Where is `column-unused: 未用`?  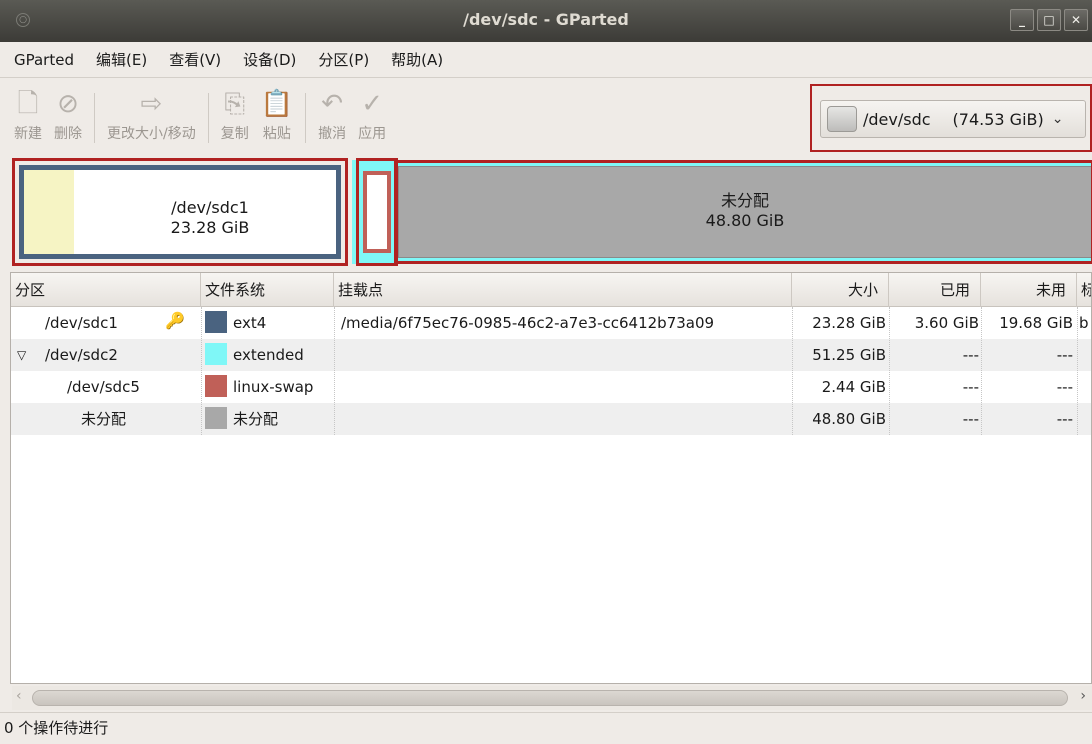 column-unused: 未用 is located at coordinates (1029, 290).